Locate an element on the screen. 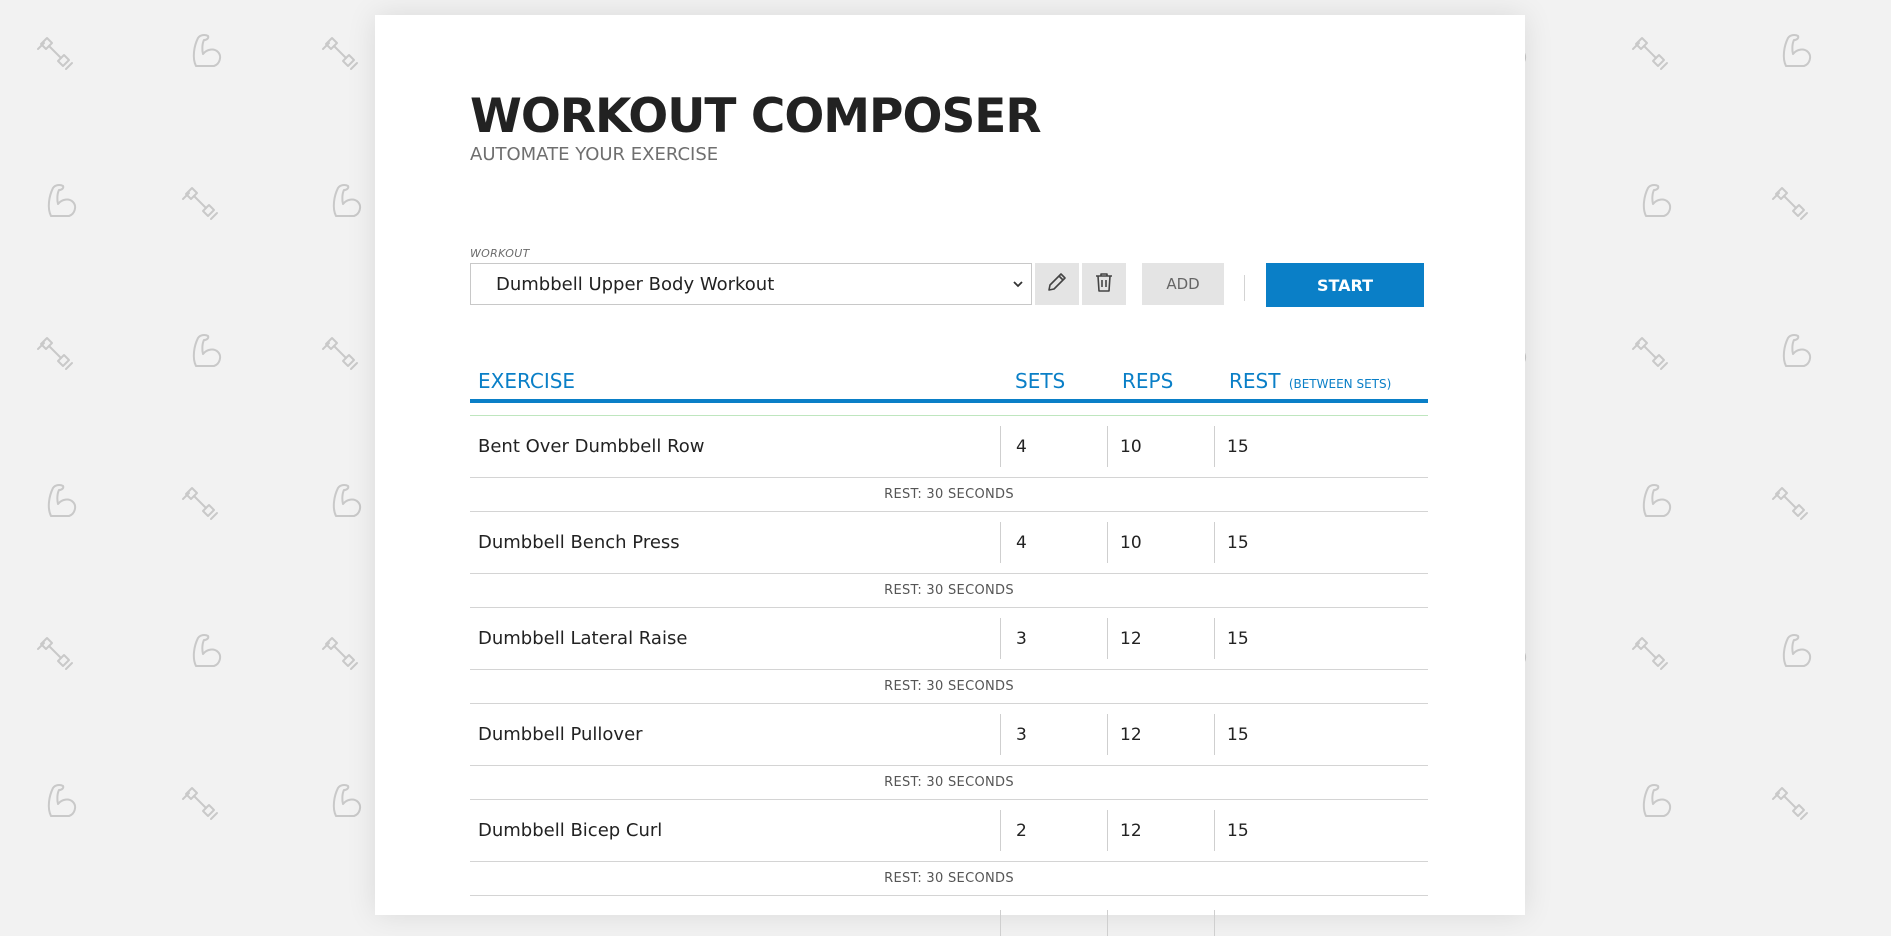  exercise-row: Dumbbell Lateral Raise 3 12 15 is located at coordinates (949, 639).